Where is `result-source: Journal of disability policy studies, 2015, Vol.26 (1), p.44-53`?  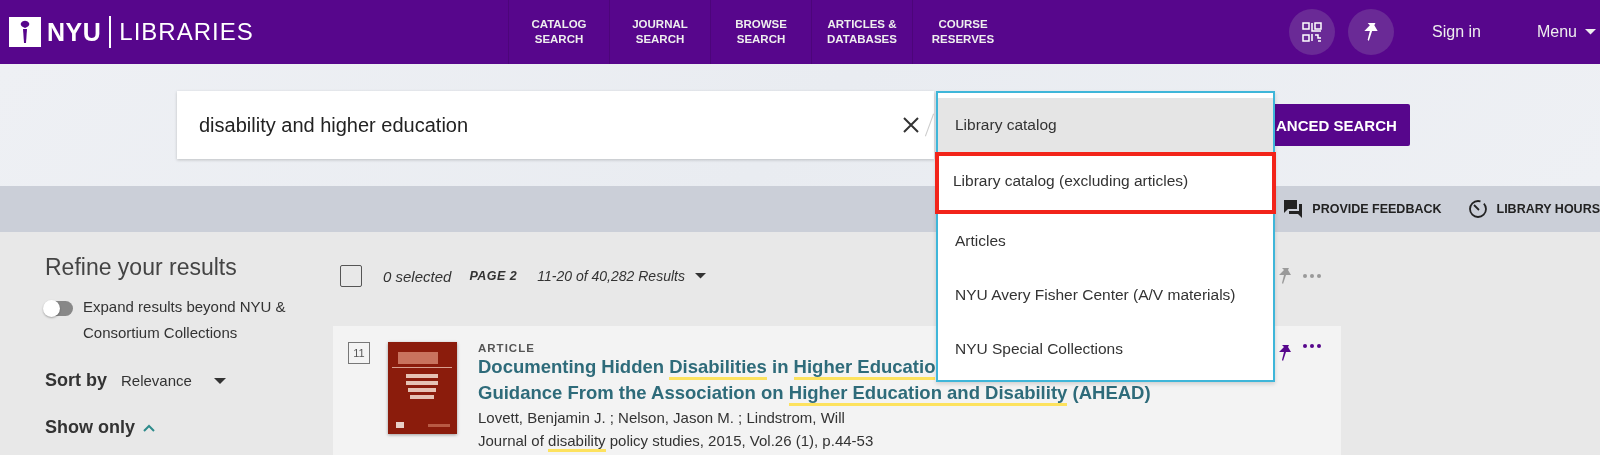
result-source: Journal of disability policy studies, 2015, Vol.26 (1), p.44-53 is located at coordinates (676, 440).